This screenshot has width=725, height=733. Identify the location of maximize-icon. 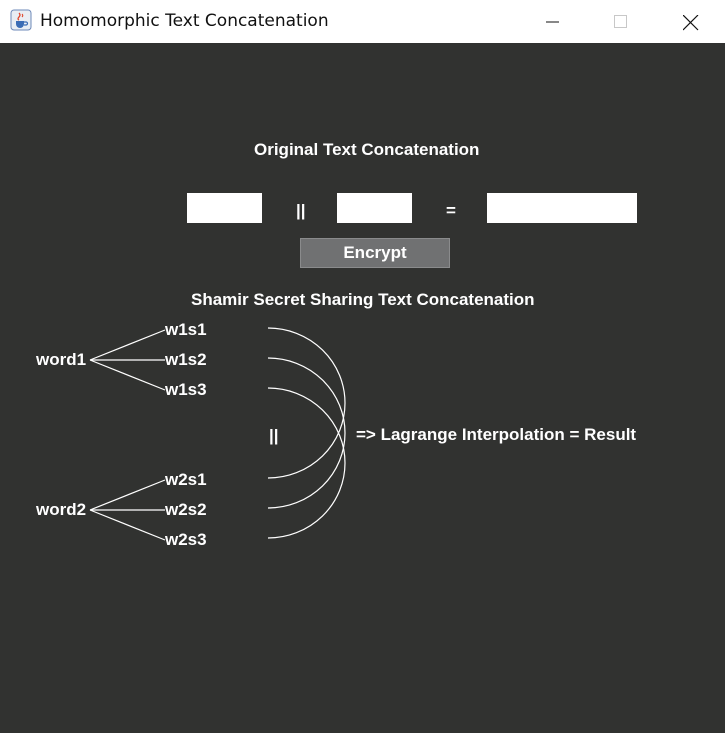
(620, 21).